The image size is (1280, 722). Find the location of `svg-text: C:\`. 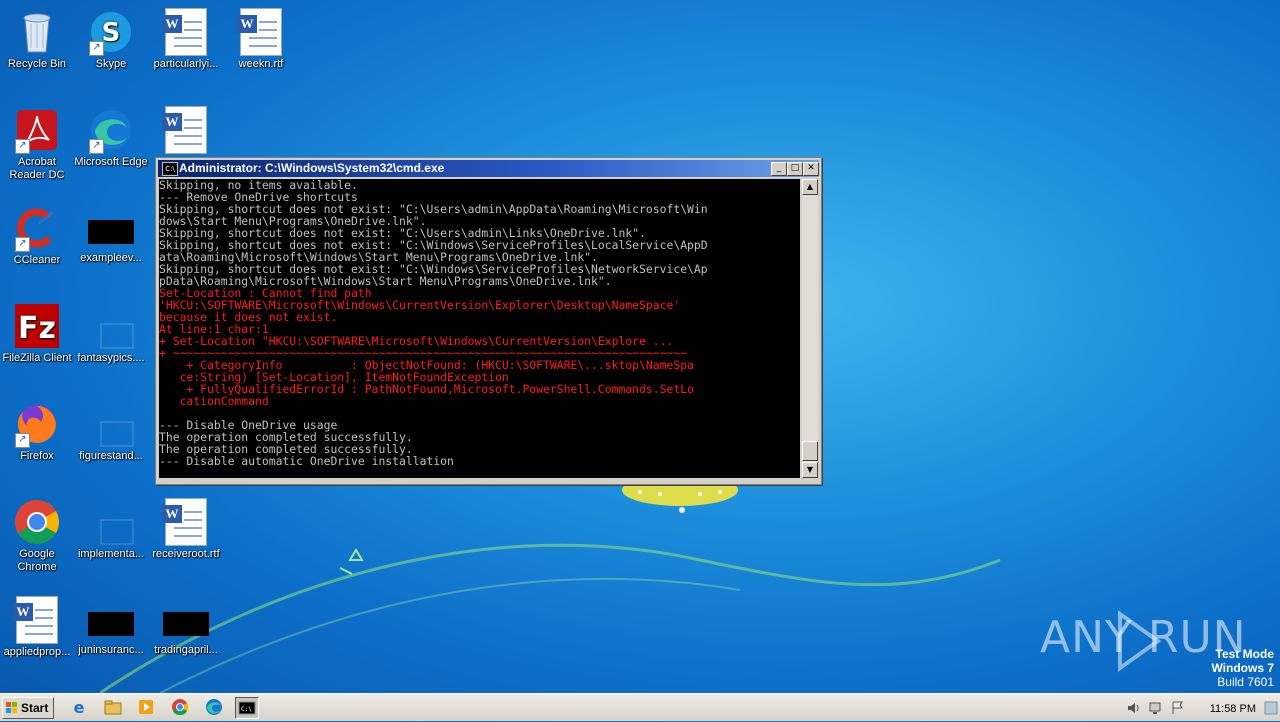

svg-text: C:\ is located at coordinates (246, 709).